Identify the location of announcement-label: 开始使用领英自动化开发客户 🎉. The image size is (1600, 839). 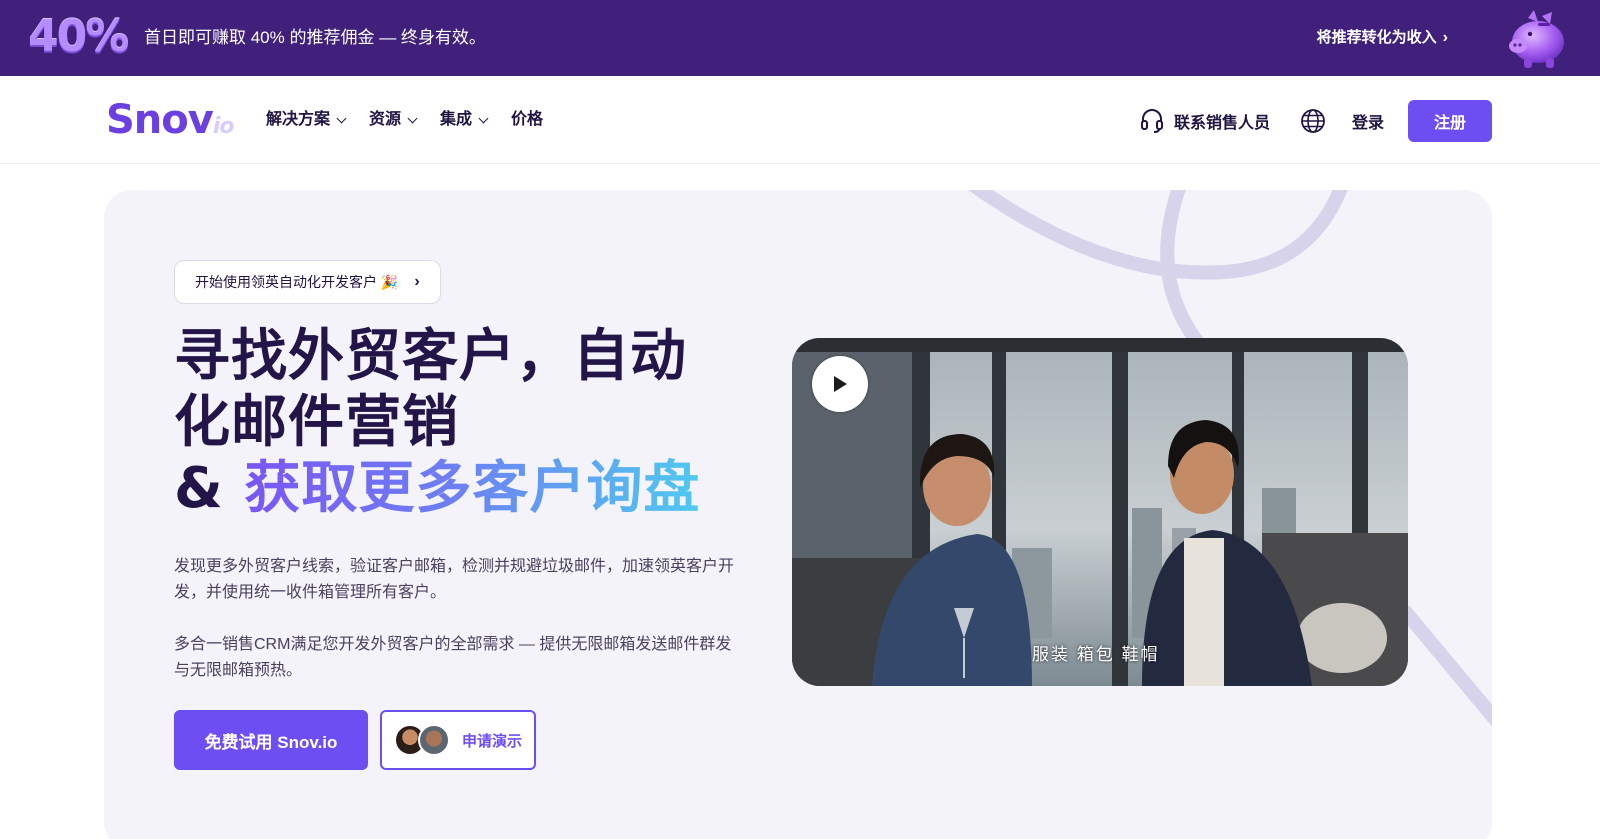
(297, 282).